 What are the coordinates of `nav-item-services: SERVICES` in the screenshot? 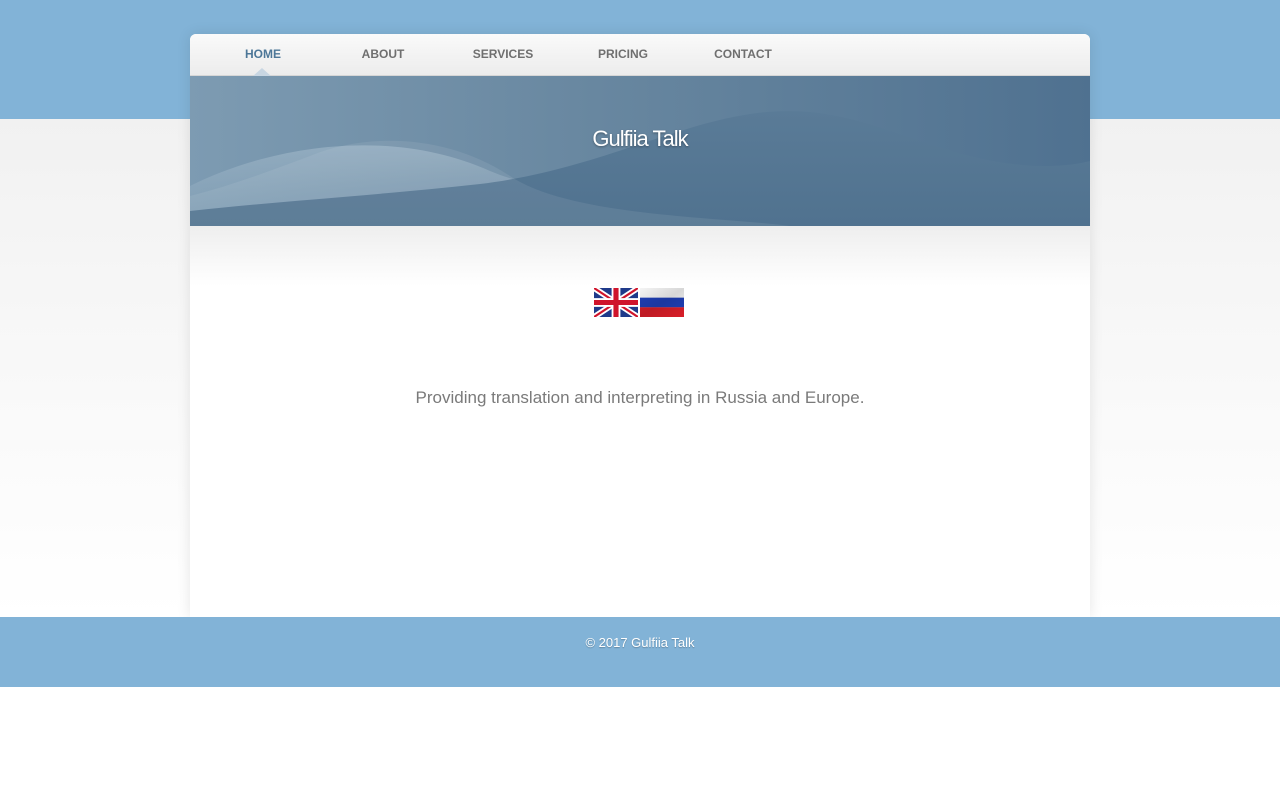 It's located at (503, 54).